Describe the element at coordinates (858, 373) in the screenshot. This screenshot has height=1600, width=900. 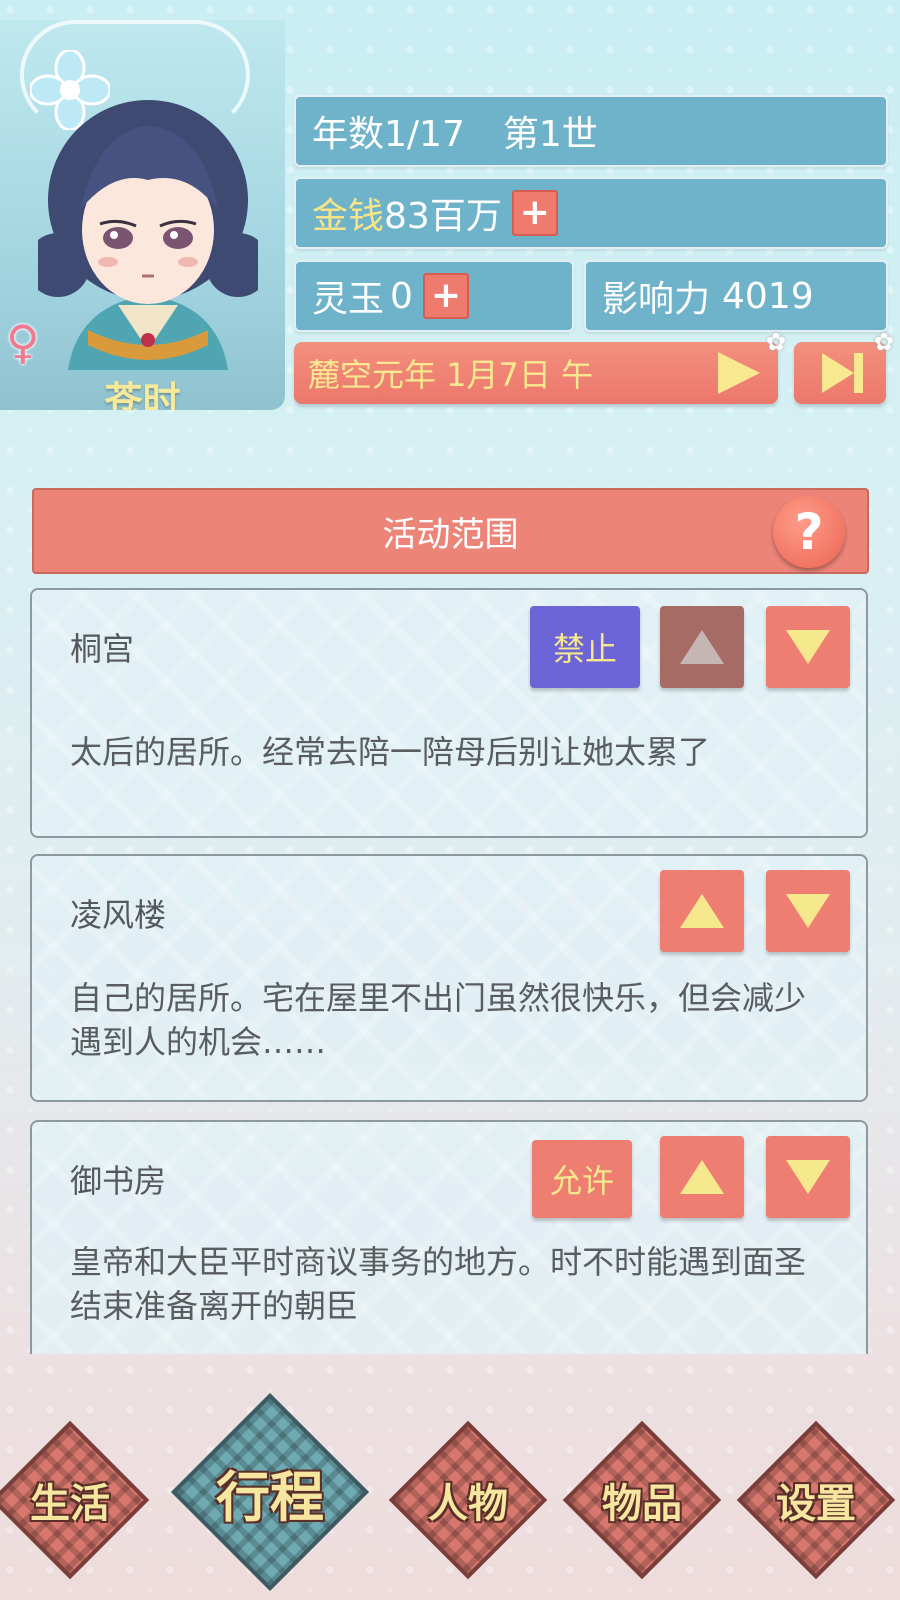
I see `skip-bar-icon` at that location.